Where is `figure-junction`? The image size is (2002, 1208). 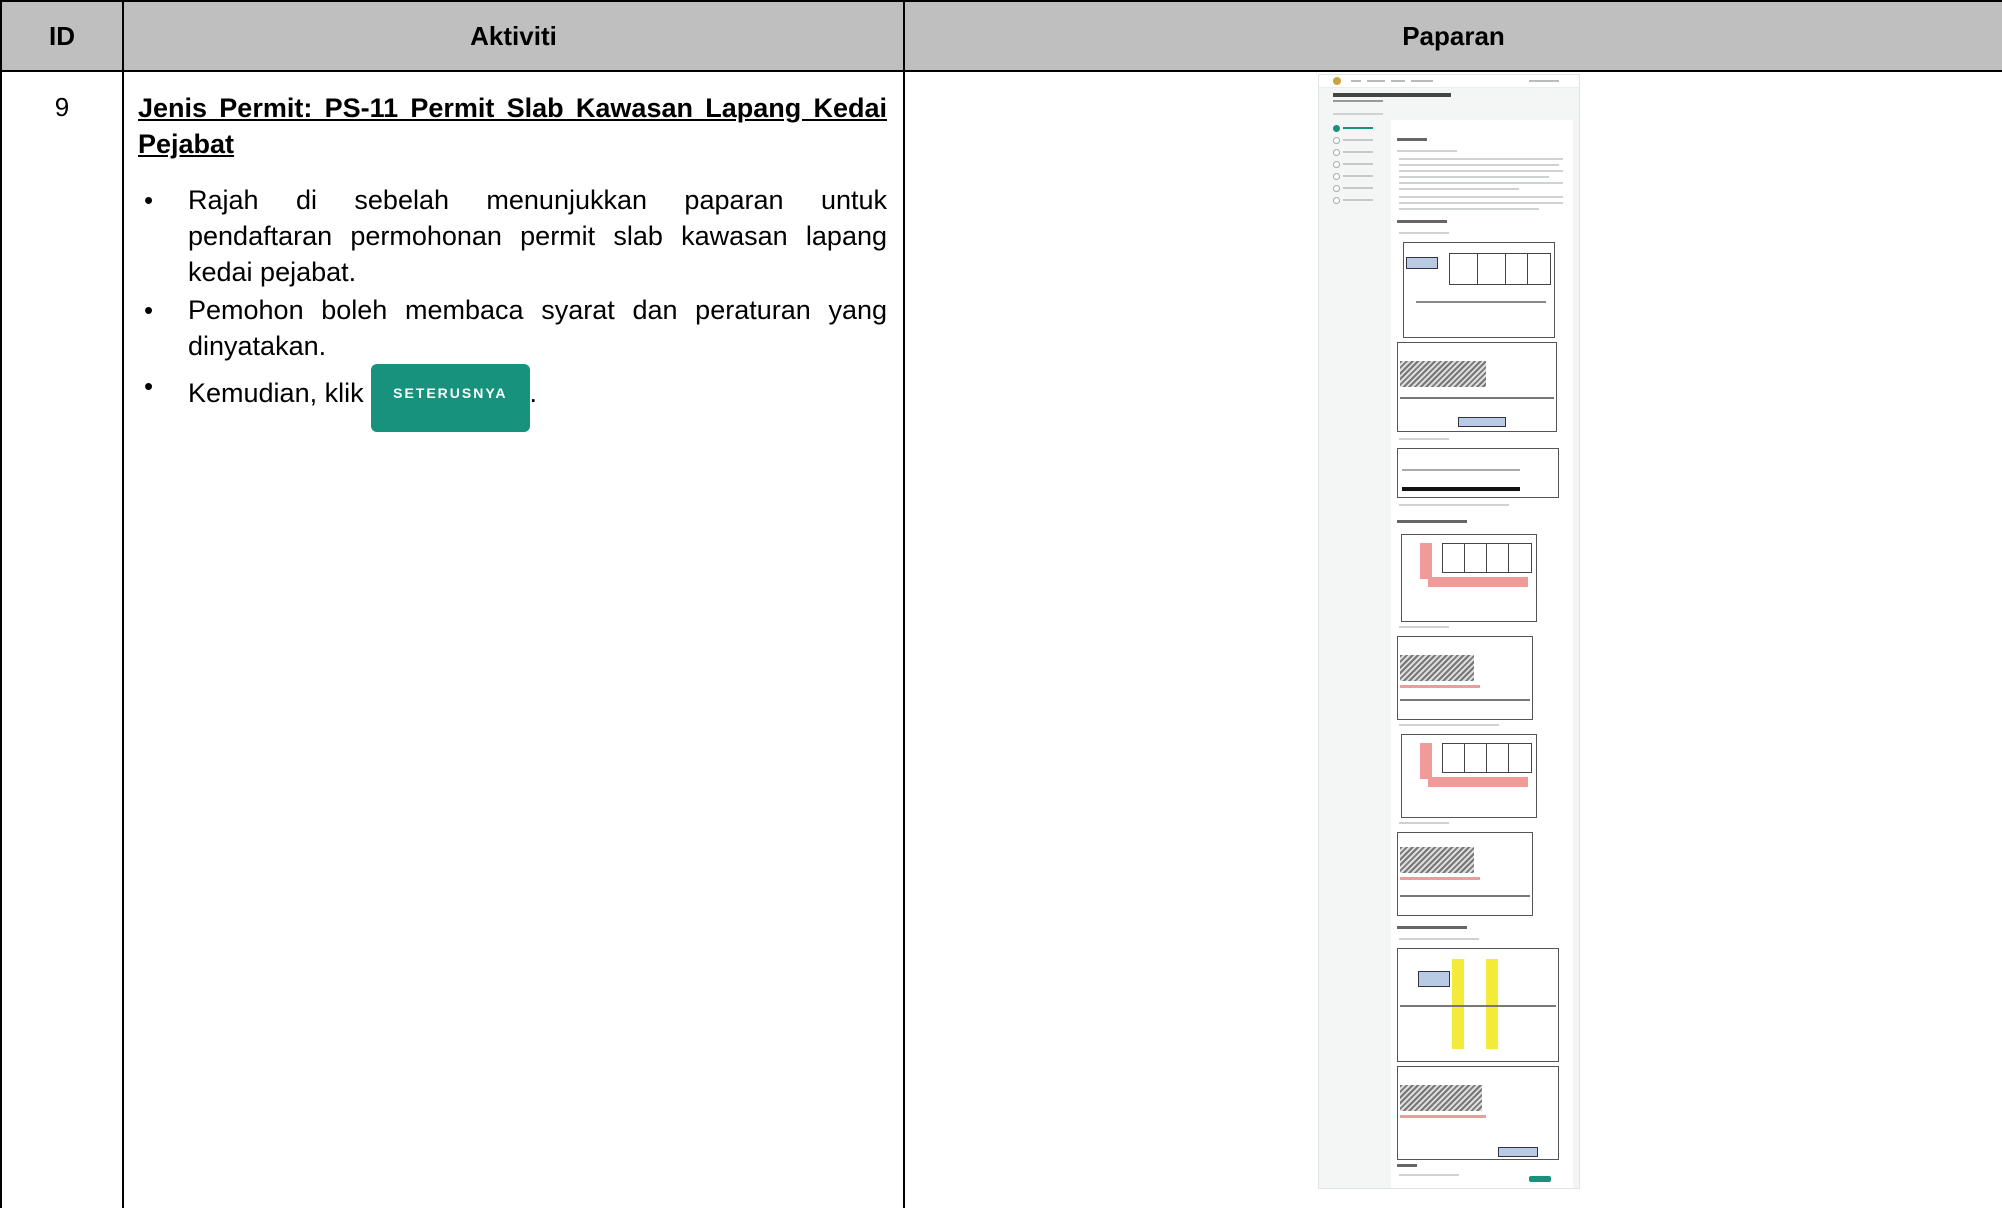
figure-junction is located at coordinates (1478, 1005).